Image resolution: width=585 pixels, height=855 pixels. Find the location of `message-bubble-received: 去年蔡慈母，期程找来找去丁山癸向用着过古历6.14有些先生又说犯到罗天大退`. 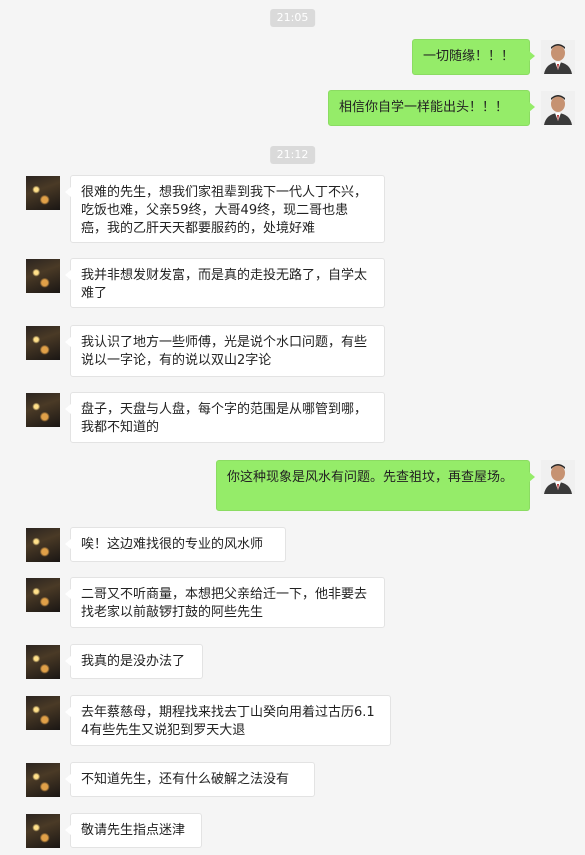

message-bubble-received: 去年蔡慈母，期程找来找去丁山癸向用着过古历6.14有些先生又说犯到罗天大退 is located at coordinates (228, 720).